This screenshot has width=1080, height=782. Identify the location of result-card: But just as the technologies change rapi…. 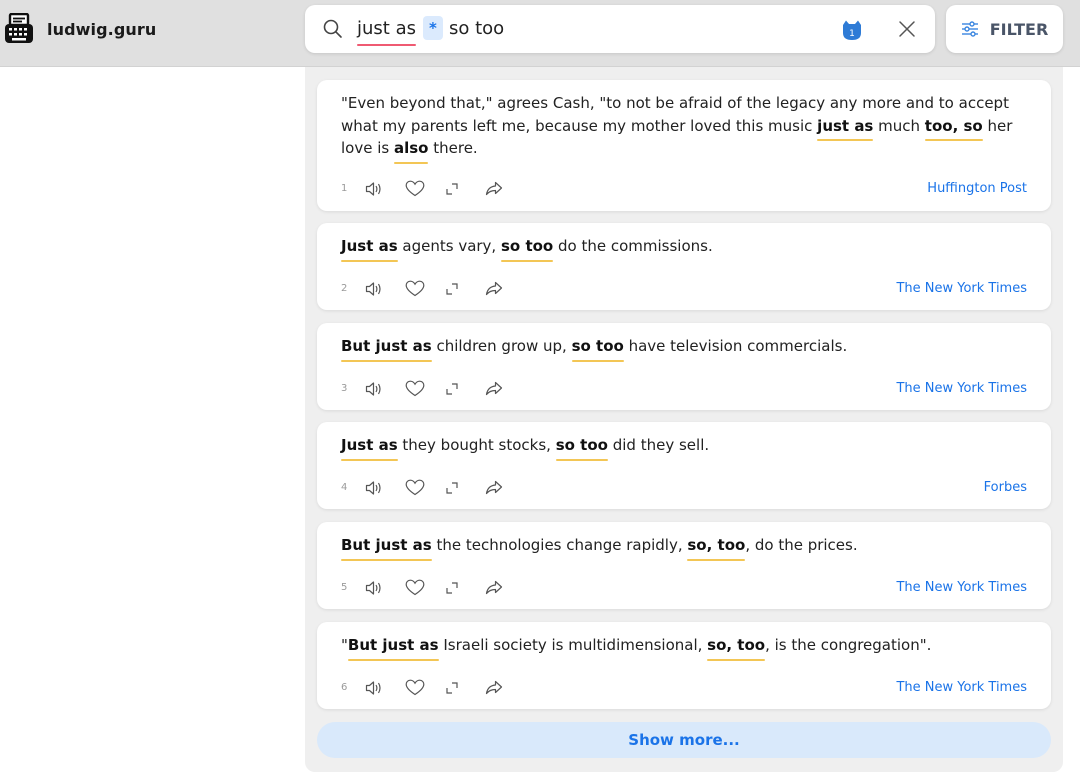
(684, 565).